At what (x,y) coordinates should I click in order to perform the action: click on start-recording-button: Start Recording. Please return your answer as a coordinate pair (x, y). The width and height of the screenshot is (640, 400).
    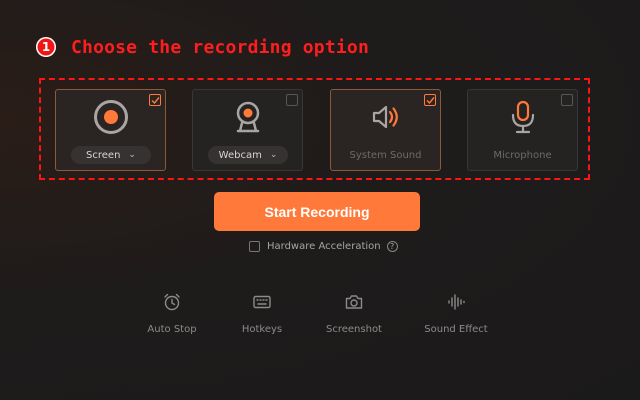
    Looking at the image, I should click on (317, 211).